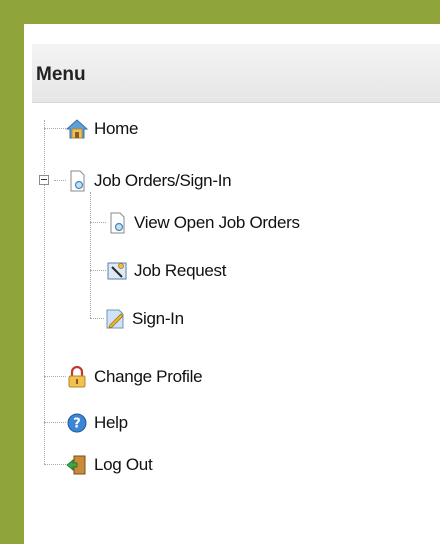  I want to click on menu-item-label: Change Profile, so click(148, 376).